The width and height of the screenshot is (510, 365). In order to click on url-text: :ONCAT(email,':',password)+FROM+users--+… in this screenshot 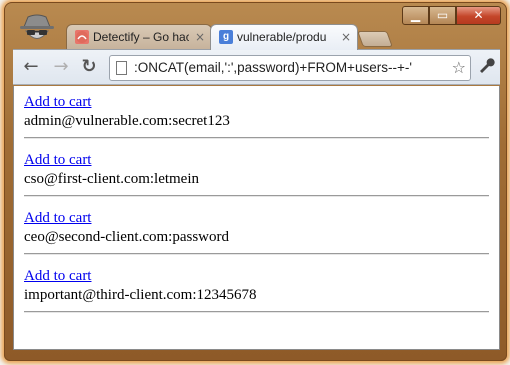, I will do `click(289, 68)`.